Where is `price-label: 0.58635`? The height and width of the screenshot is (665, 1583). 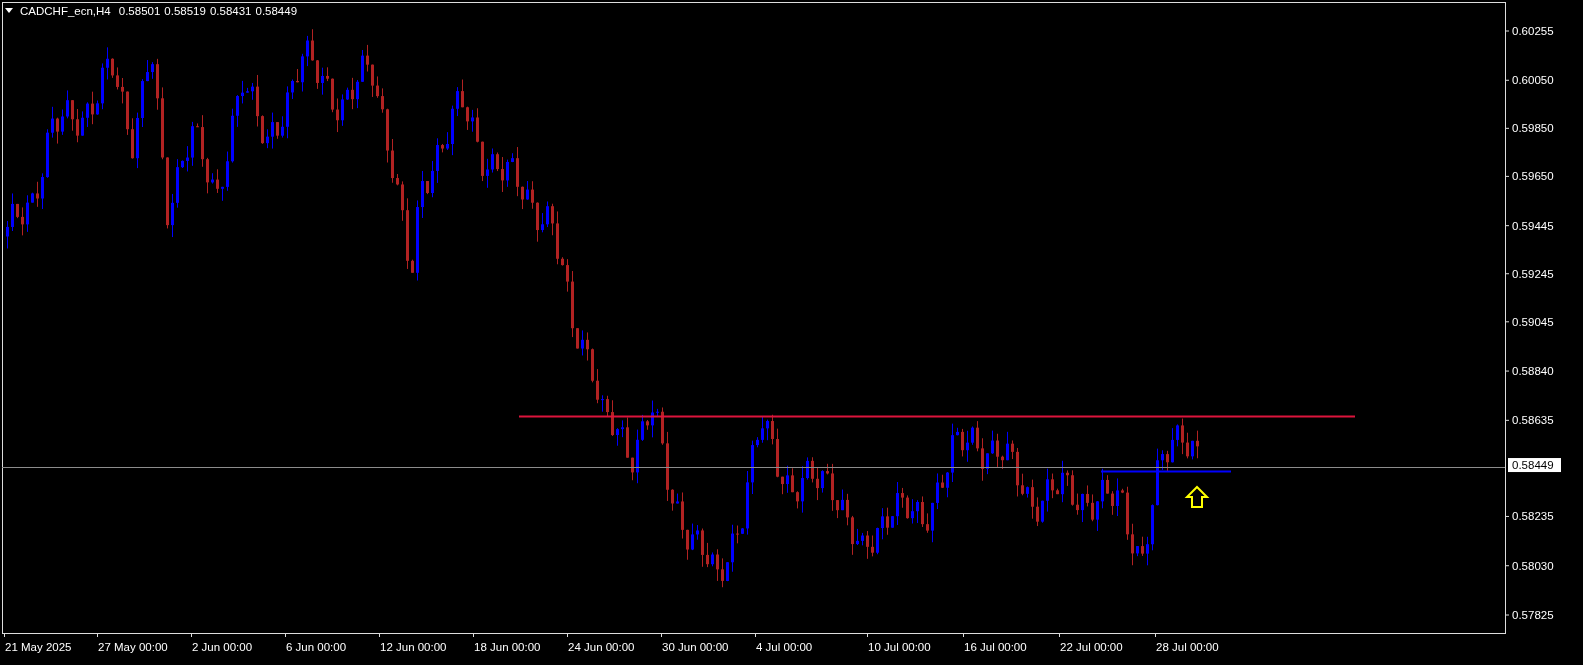
price-label: 0.58635 is located at coordinates (1533, 420).